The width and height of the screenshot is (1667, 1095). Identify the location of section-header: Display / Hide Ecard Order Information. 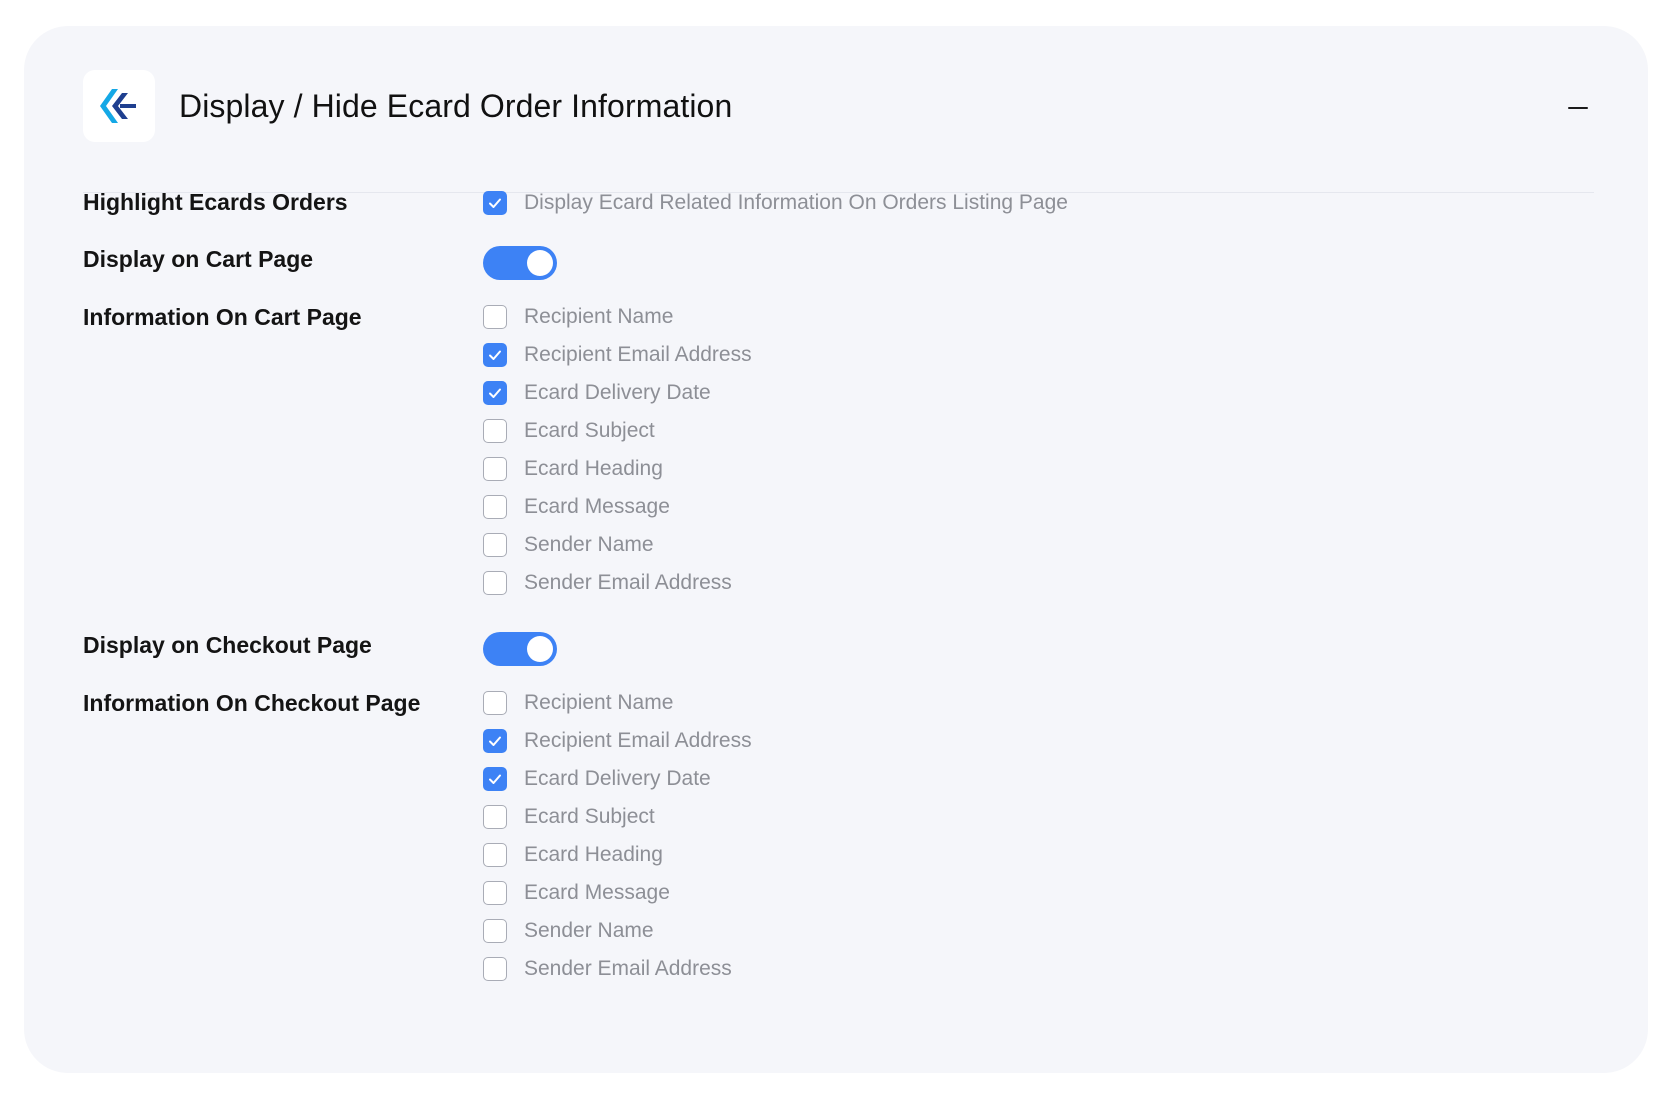
(838, 131).